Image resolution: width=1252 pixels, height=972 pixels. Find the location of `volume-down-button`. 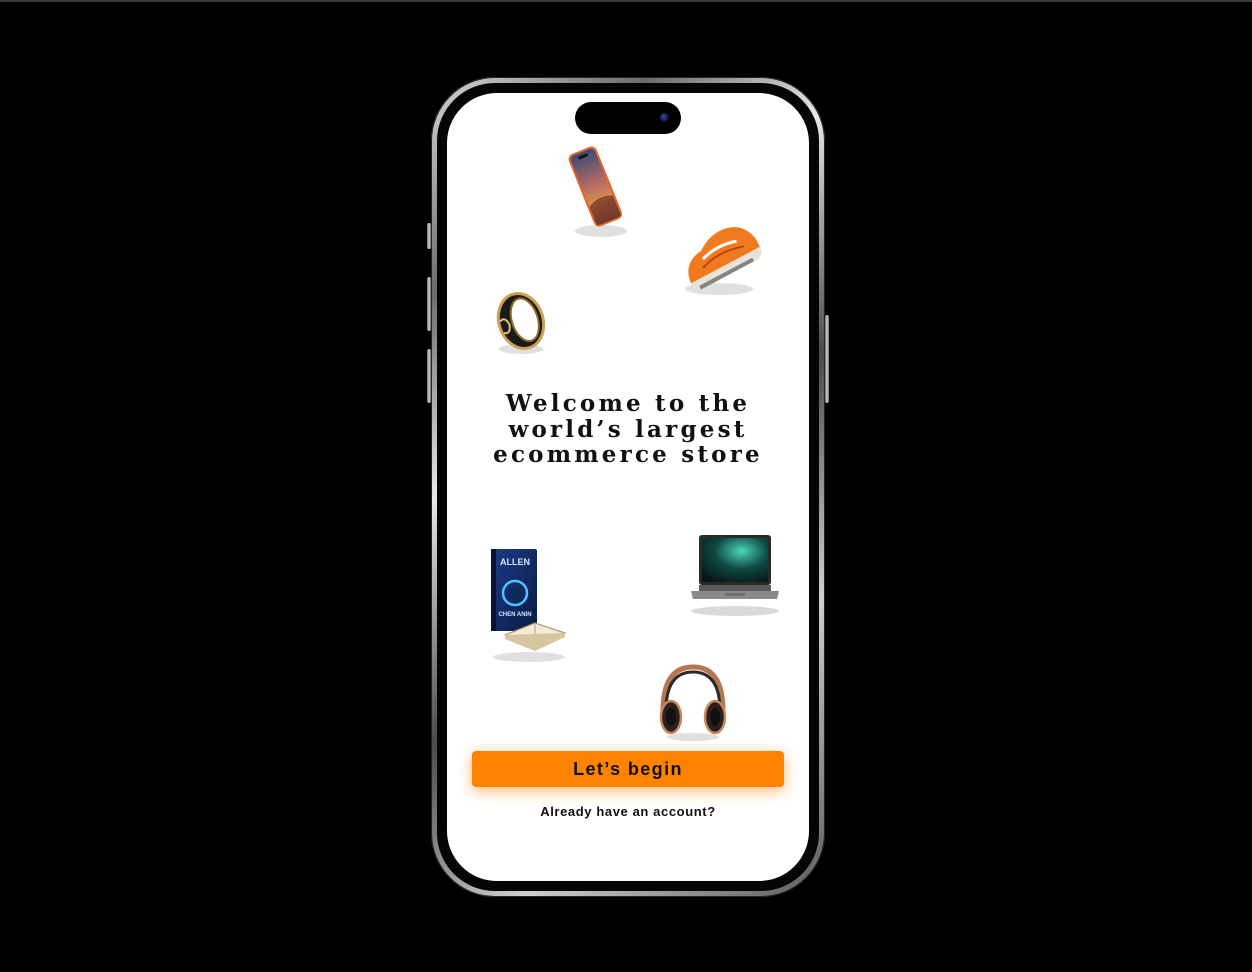

volume-down-button is located at coordinates (429, 376).